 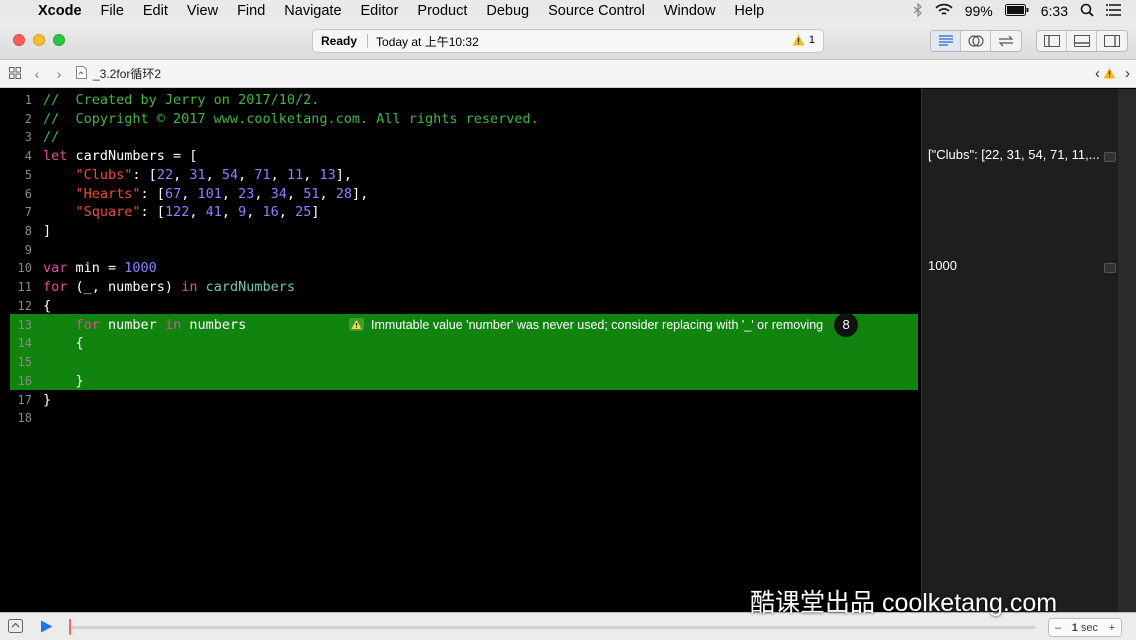 I want to click on code-line: 9, so click(x=460, y=250).